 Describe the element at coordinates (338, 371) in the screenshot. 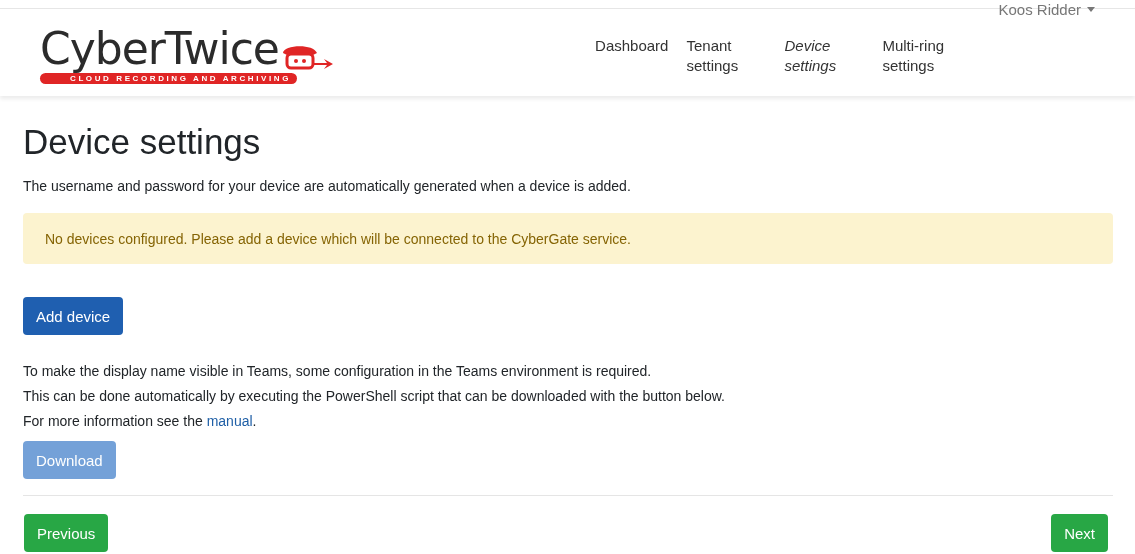

I see `info-text: To make the display name visible in Teams, some configuration in the Teams environment is required.` at that location.